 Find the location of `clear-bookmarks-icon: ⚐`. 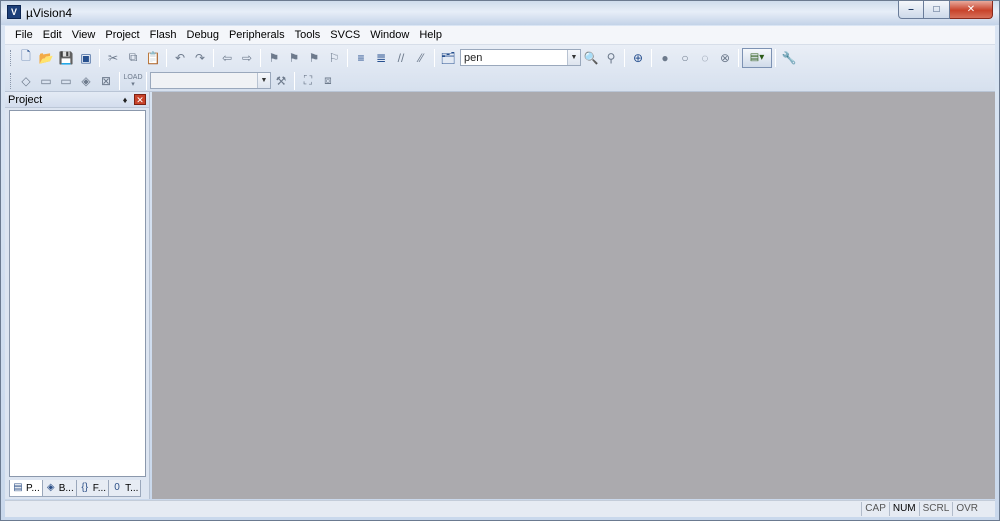

clear-bookmarks-icon: ⚐ is located at coordinates (334, 58).